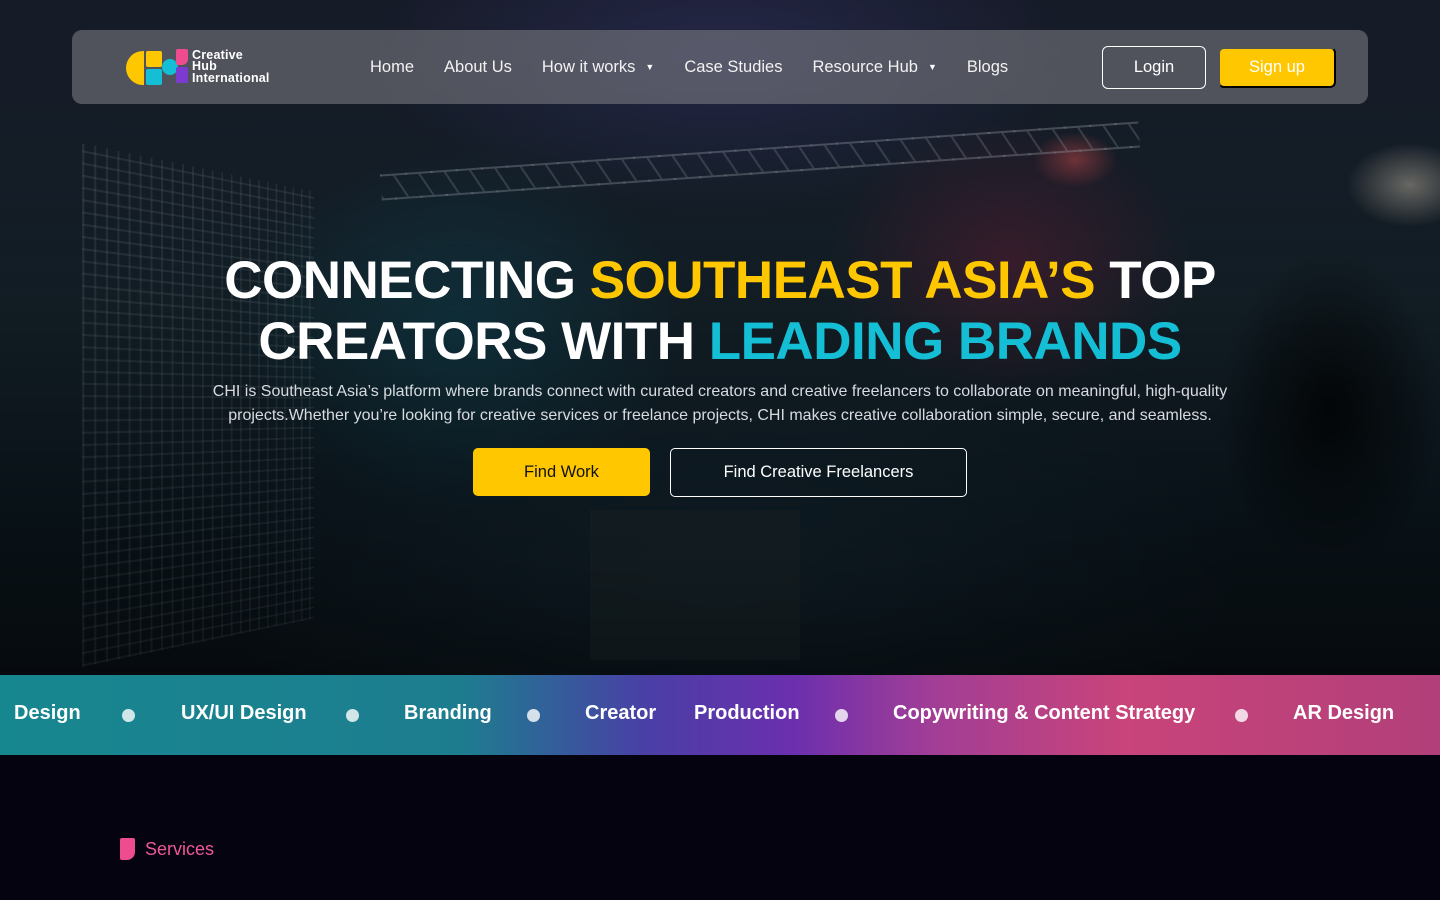 The height and width of the screenshot is (900, 1440). What do you see at coordinates (620, 713) in the screenshot?
I see `marquee-item: Creator` at bounding box center [620, 713].